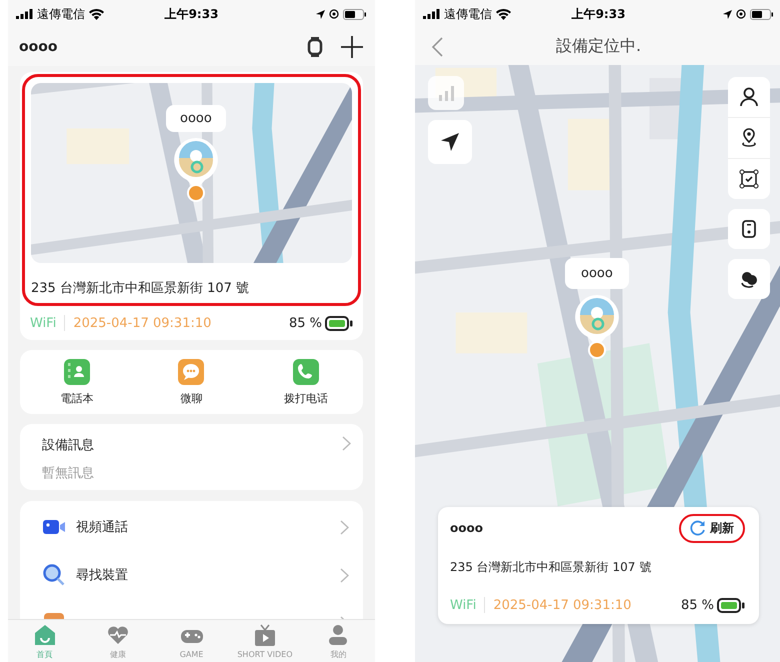 This screenshot has width=780, height=662. What do you see at coordinates (749, 97) in the screenshot?
I see `person-icon` at bounding box center [749, 97].